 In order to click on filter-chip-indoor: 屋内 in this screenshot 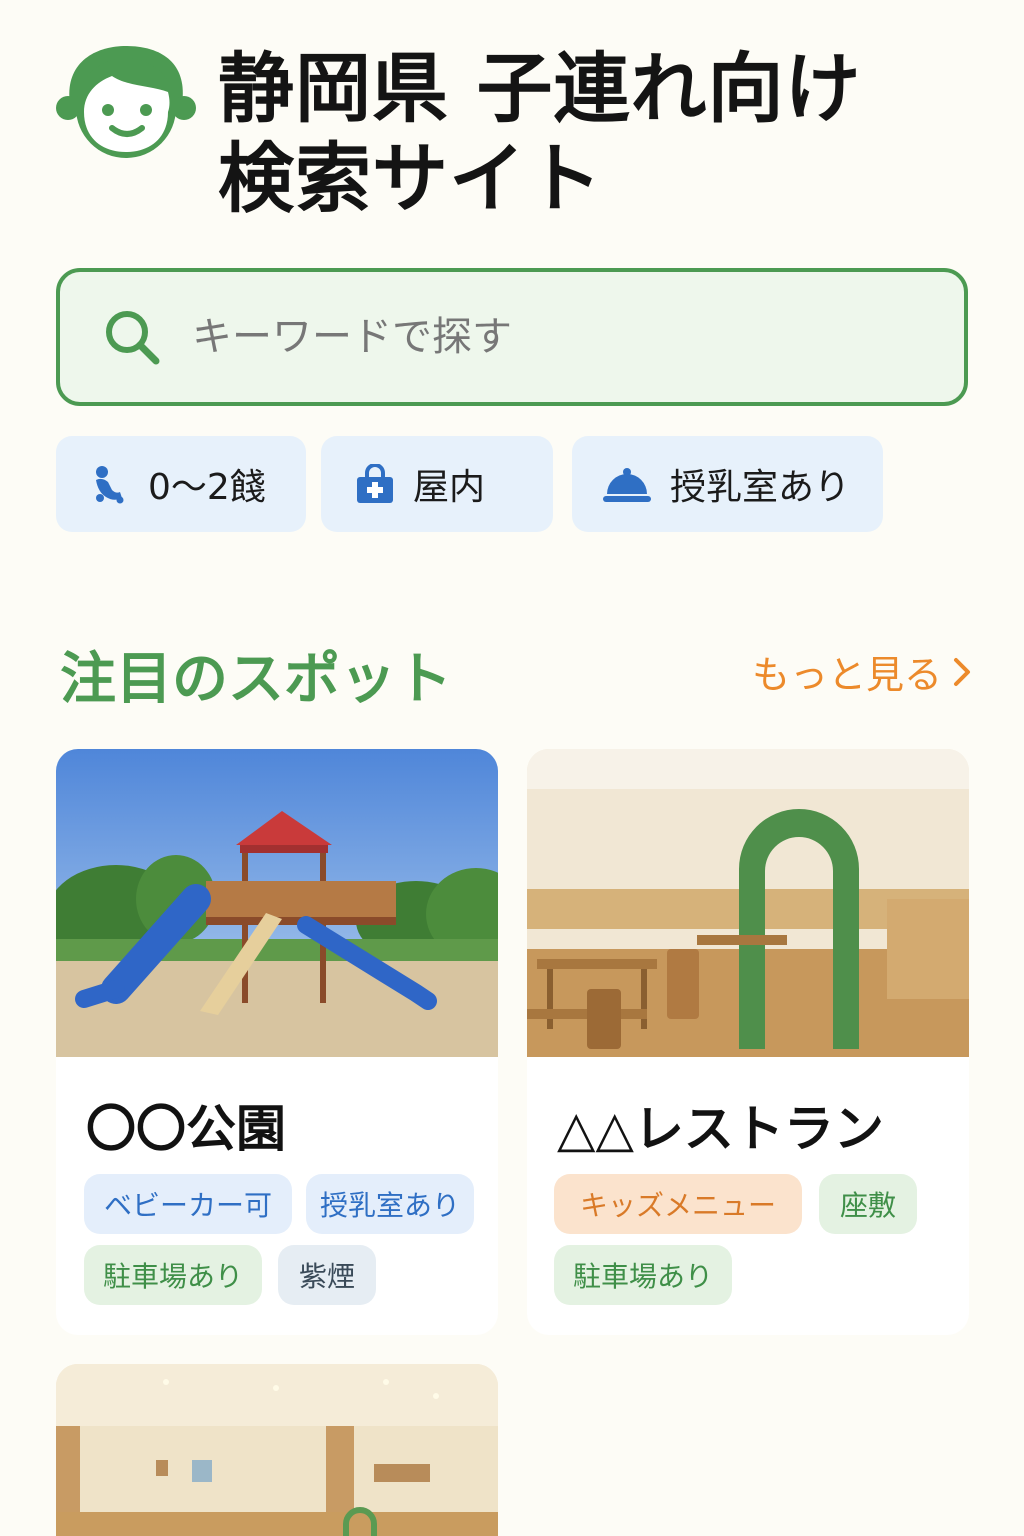, I will do `click(437, 484)`.